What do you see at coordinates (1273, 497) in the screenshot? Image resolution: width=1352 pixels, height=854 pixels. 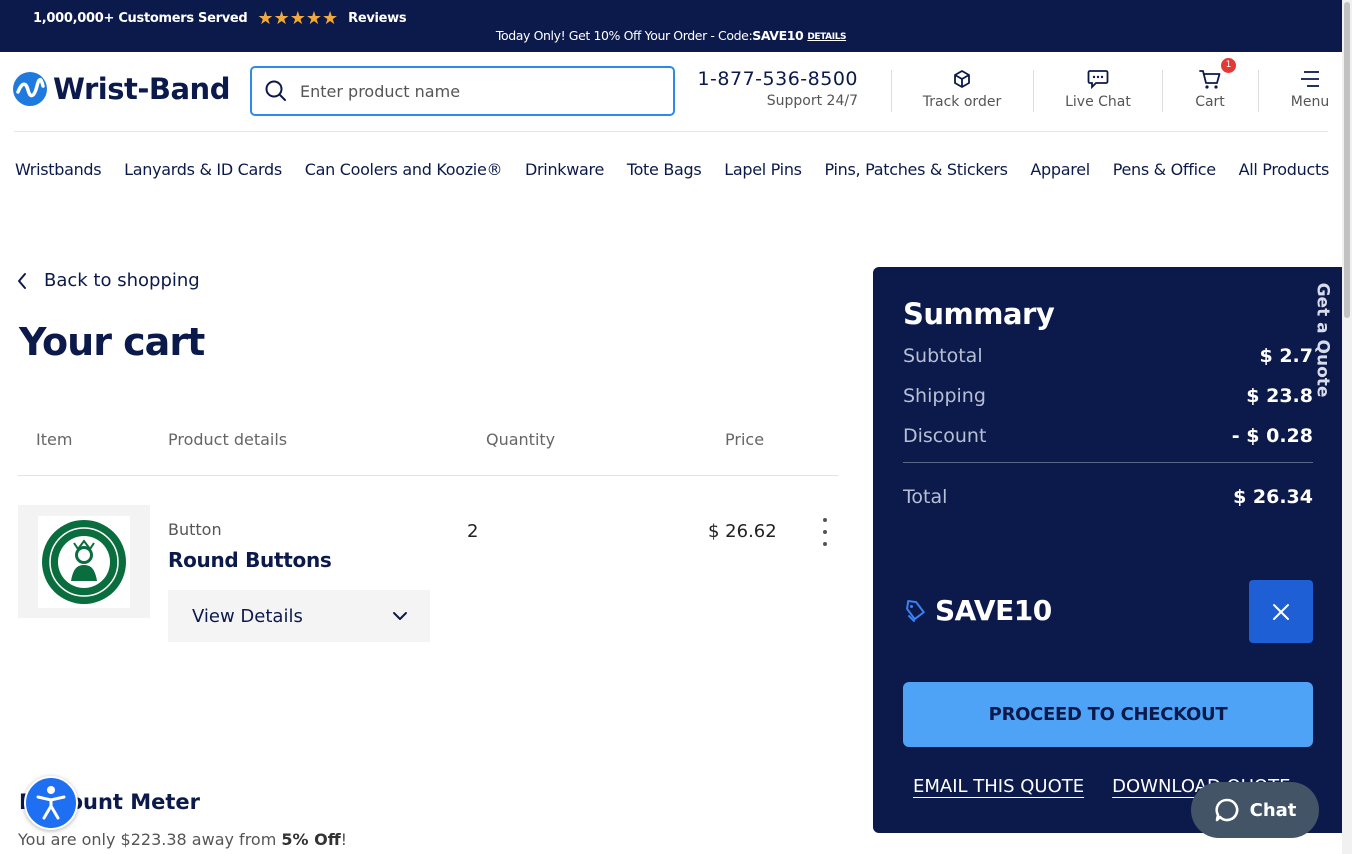 I see `total-value: $ 26.34` at bounding box center [1273, 497].